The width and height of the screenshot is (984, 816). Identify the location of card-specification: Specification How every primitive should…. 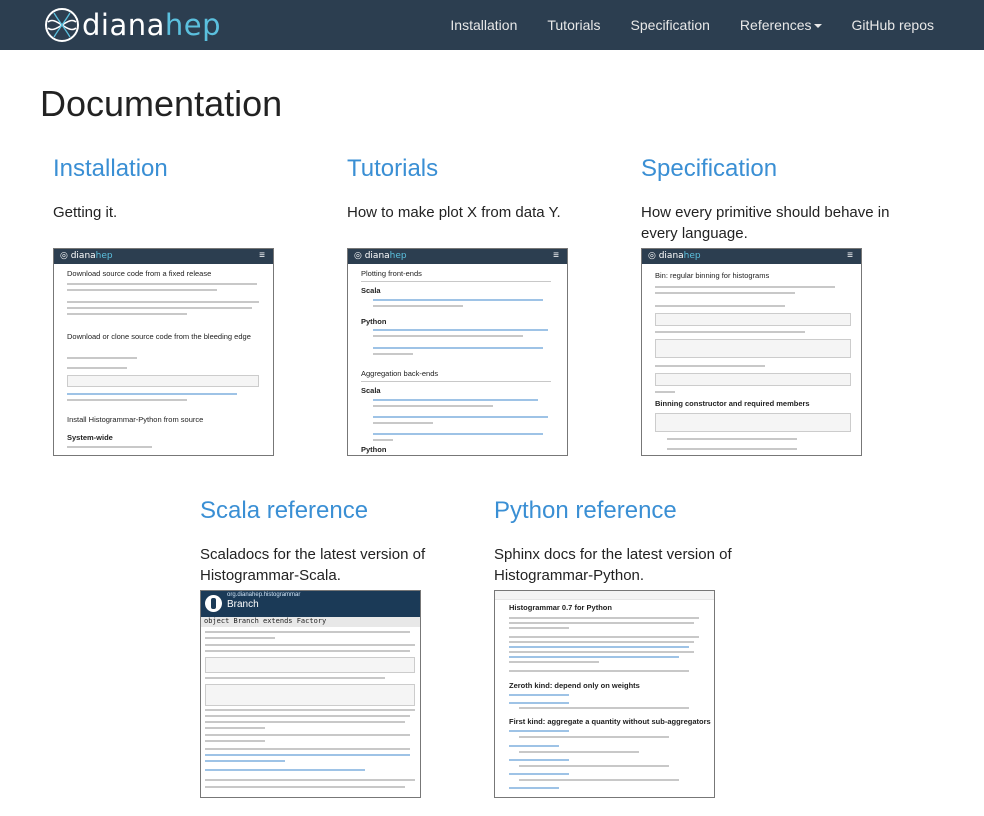
(776, 199).